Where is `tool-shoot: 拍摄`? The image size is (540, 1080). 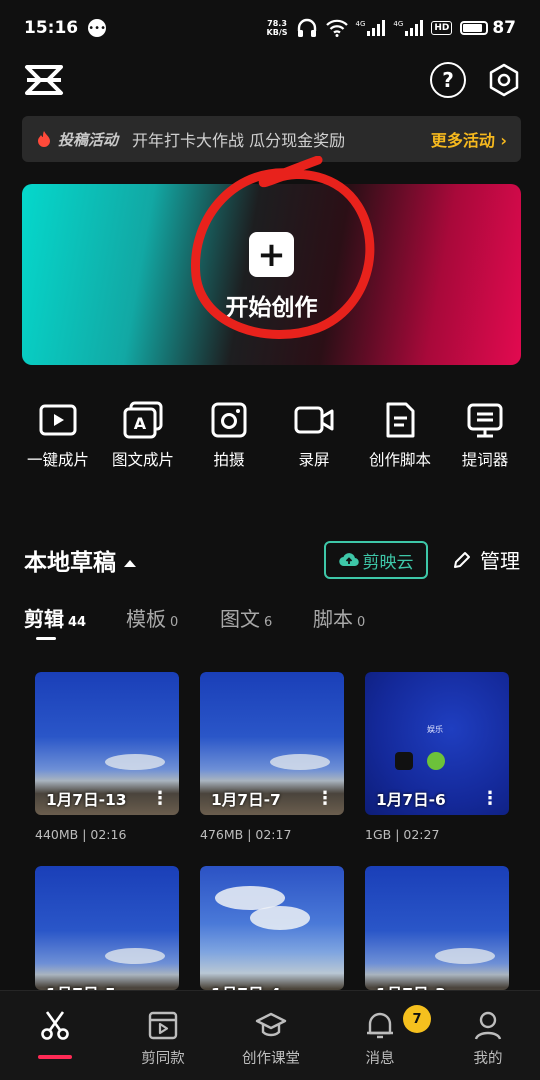
tool-shoot: 拍摄 is located at coordinates (229, 435).